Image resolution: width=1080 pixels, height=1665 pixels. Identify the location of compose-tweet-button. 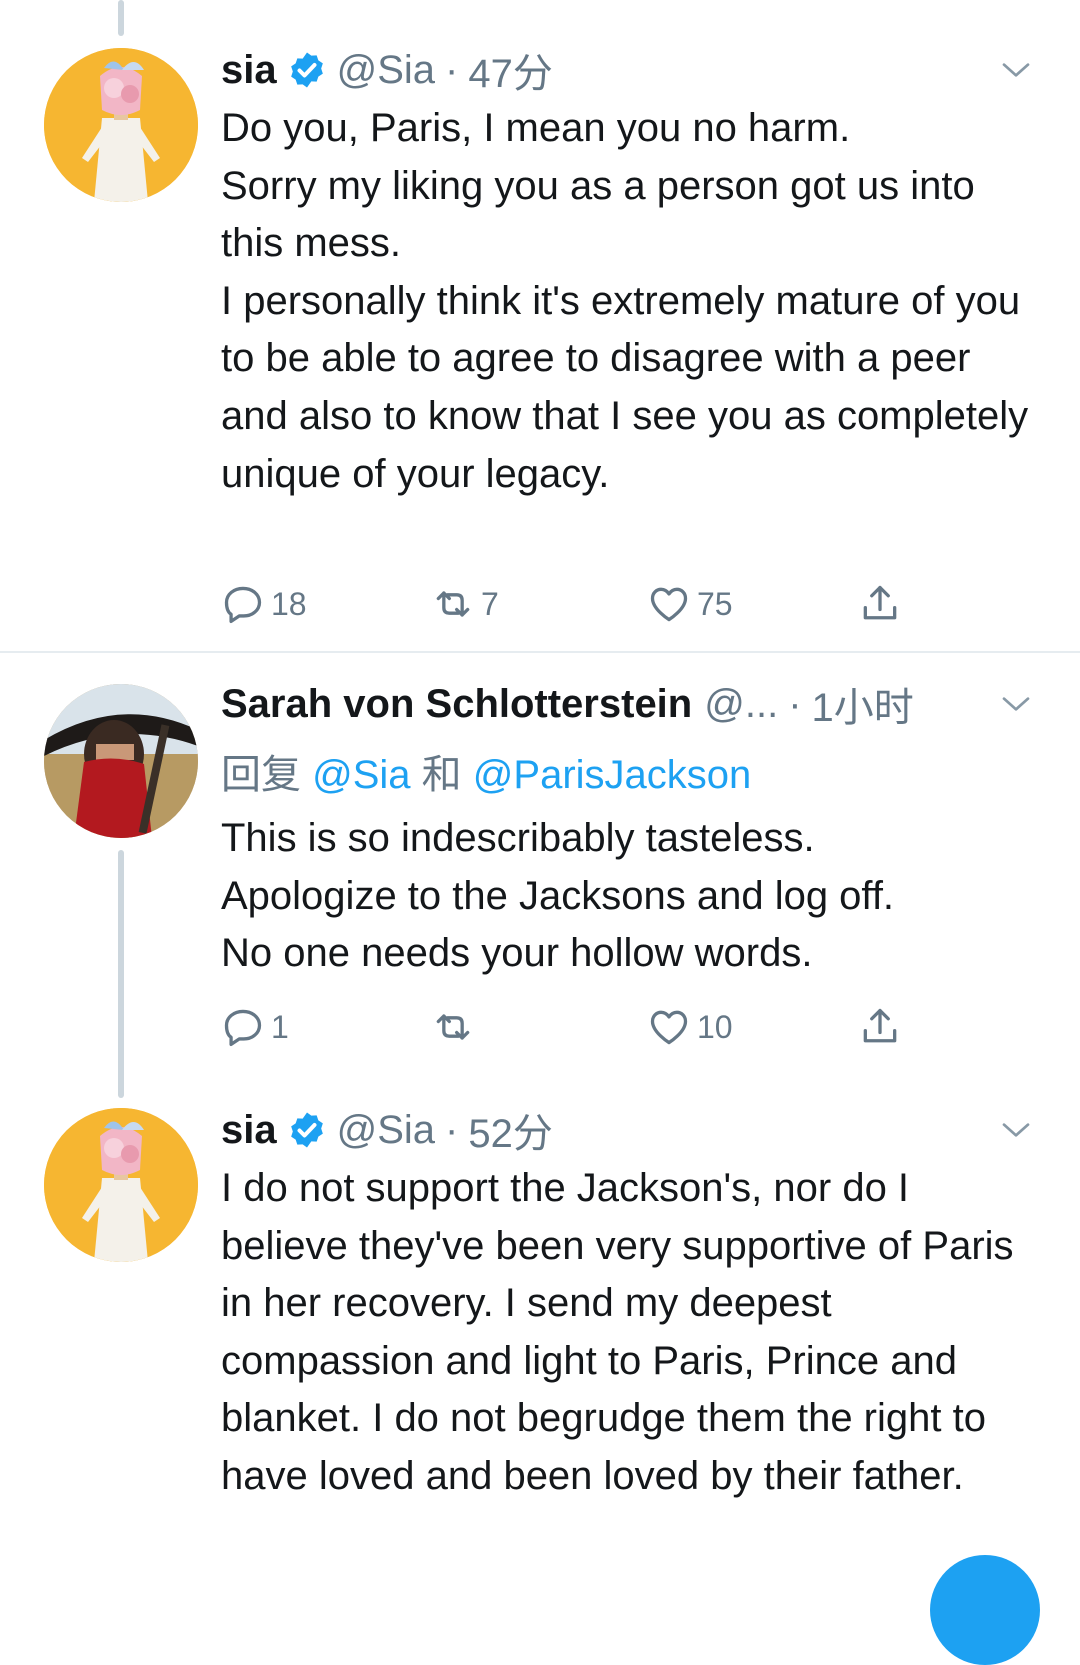
(985, 1610).